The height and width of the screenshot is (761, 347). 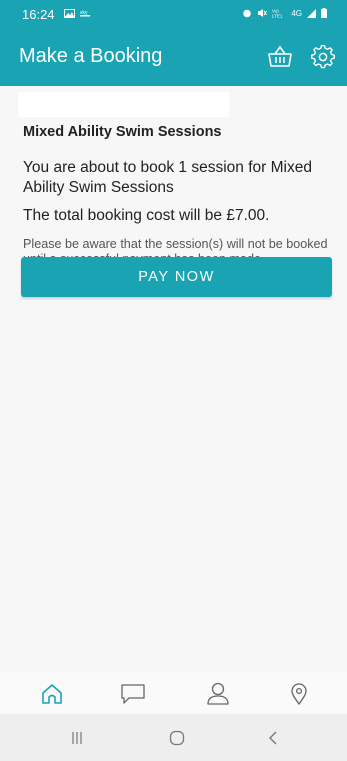 What do you see at coordinates (173, 14) in the screenshot?
I see `status-bar: 16:24 sky Vo) LTE1 4G` at bounding box center [173, 14].